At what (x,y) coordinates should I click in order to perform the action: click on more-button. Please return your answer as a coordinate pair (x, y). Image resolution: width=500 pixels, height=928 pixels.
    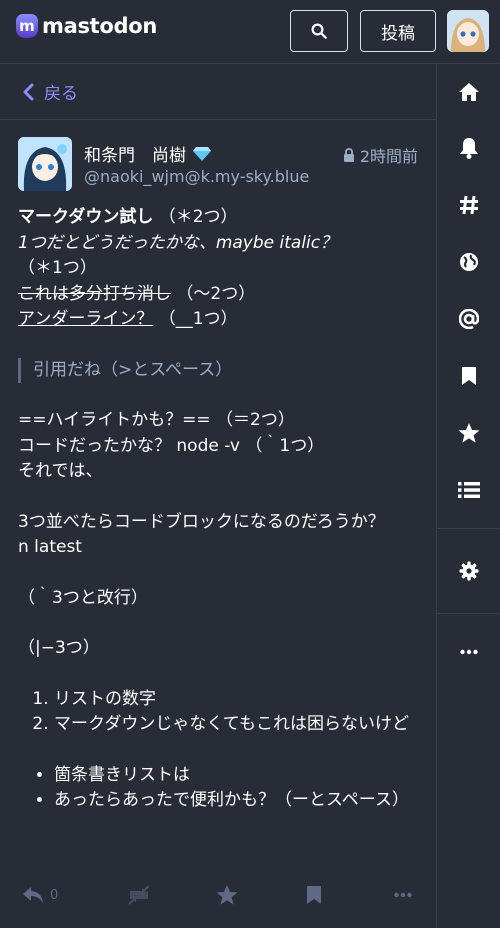
    Looking at the image, I should click on (403, 895).